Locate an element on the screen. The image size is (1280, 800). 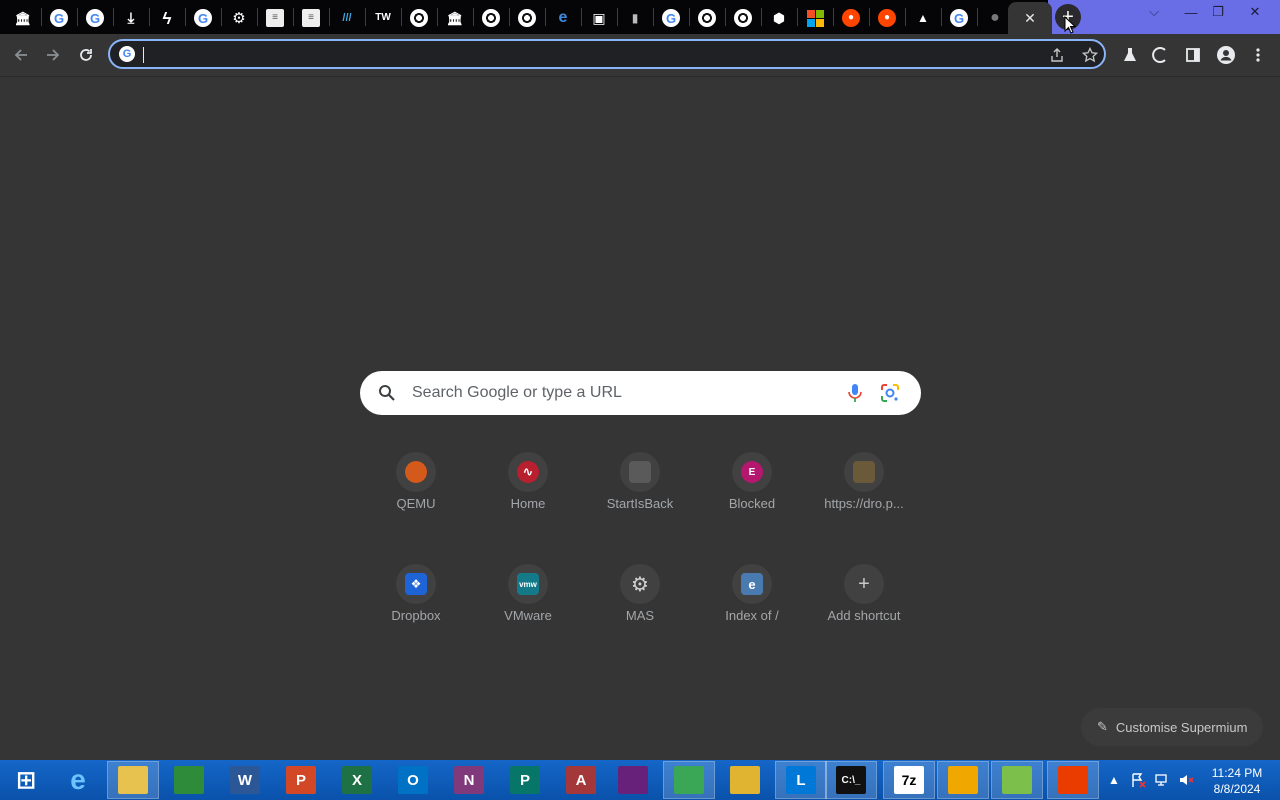
share-icon is located at coordinates (1057, 55).